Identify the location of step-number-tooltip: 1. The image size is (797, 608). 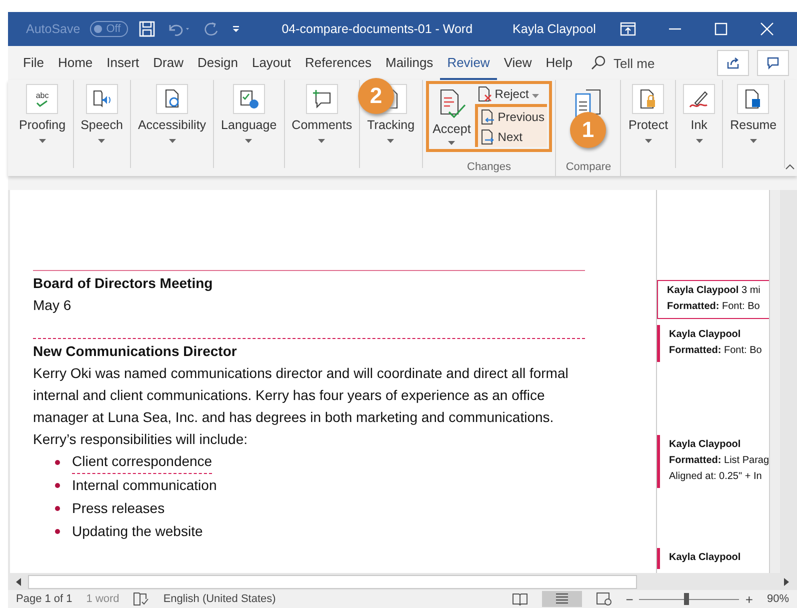
(588, 130).